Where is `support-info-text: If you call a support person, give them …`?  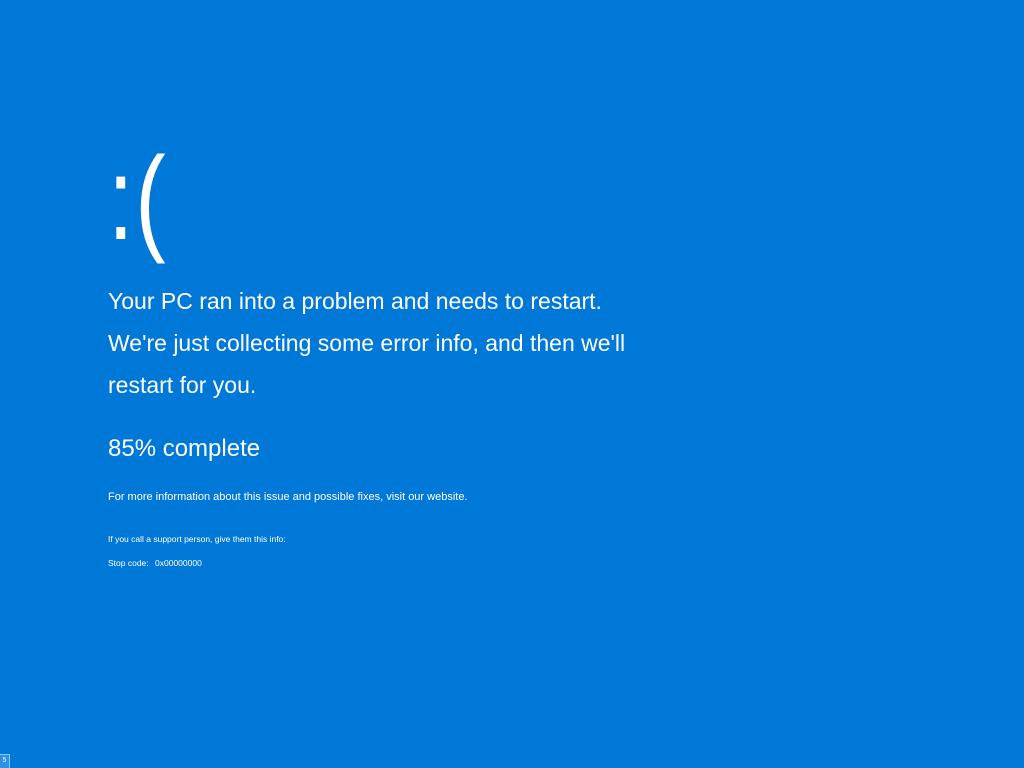
support-info-text: If you call a support person, give them … is located at coordinates (197, 539).